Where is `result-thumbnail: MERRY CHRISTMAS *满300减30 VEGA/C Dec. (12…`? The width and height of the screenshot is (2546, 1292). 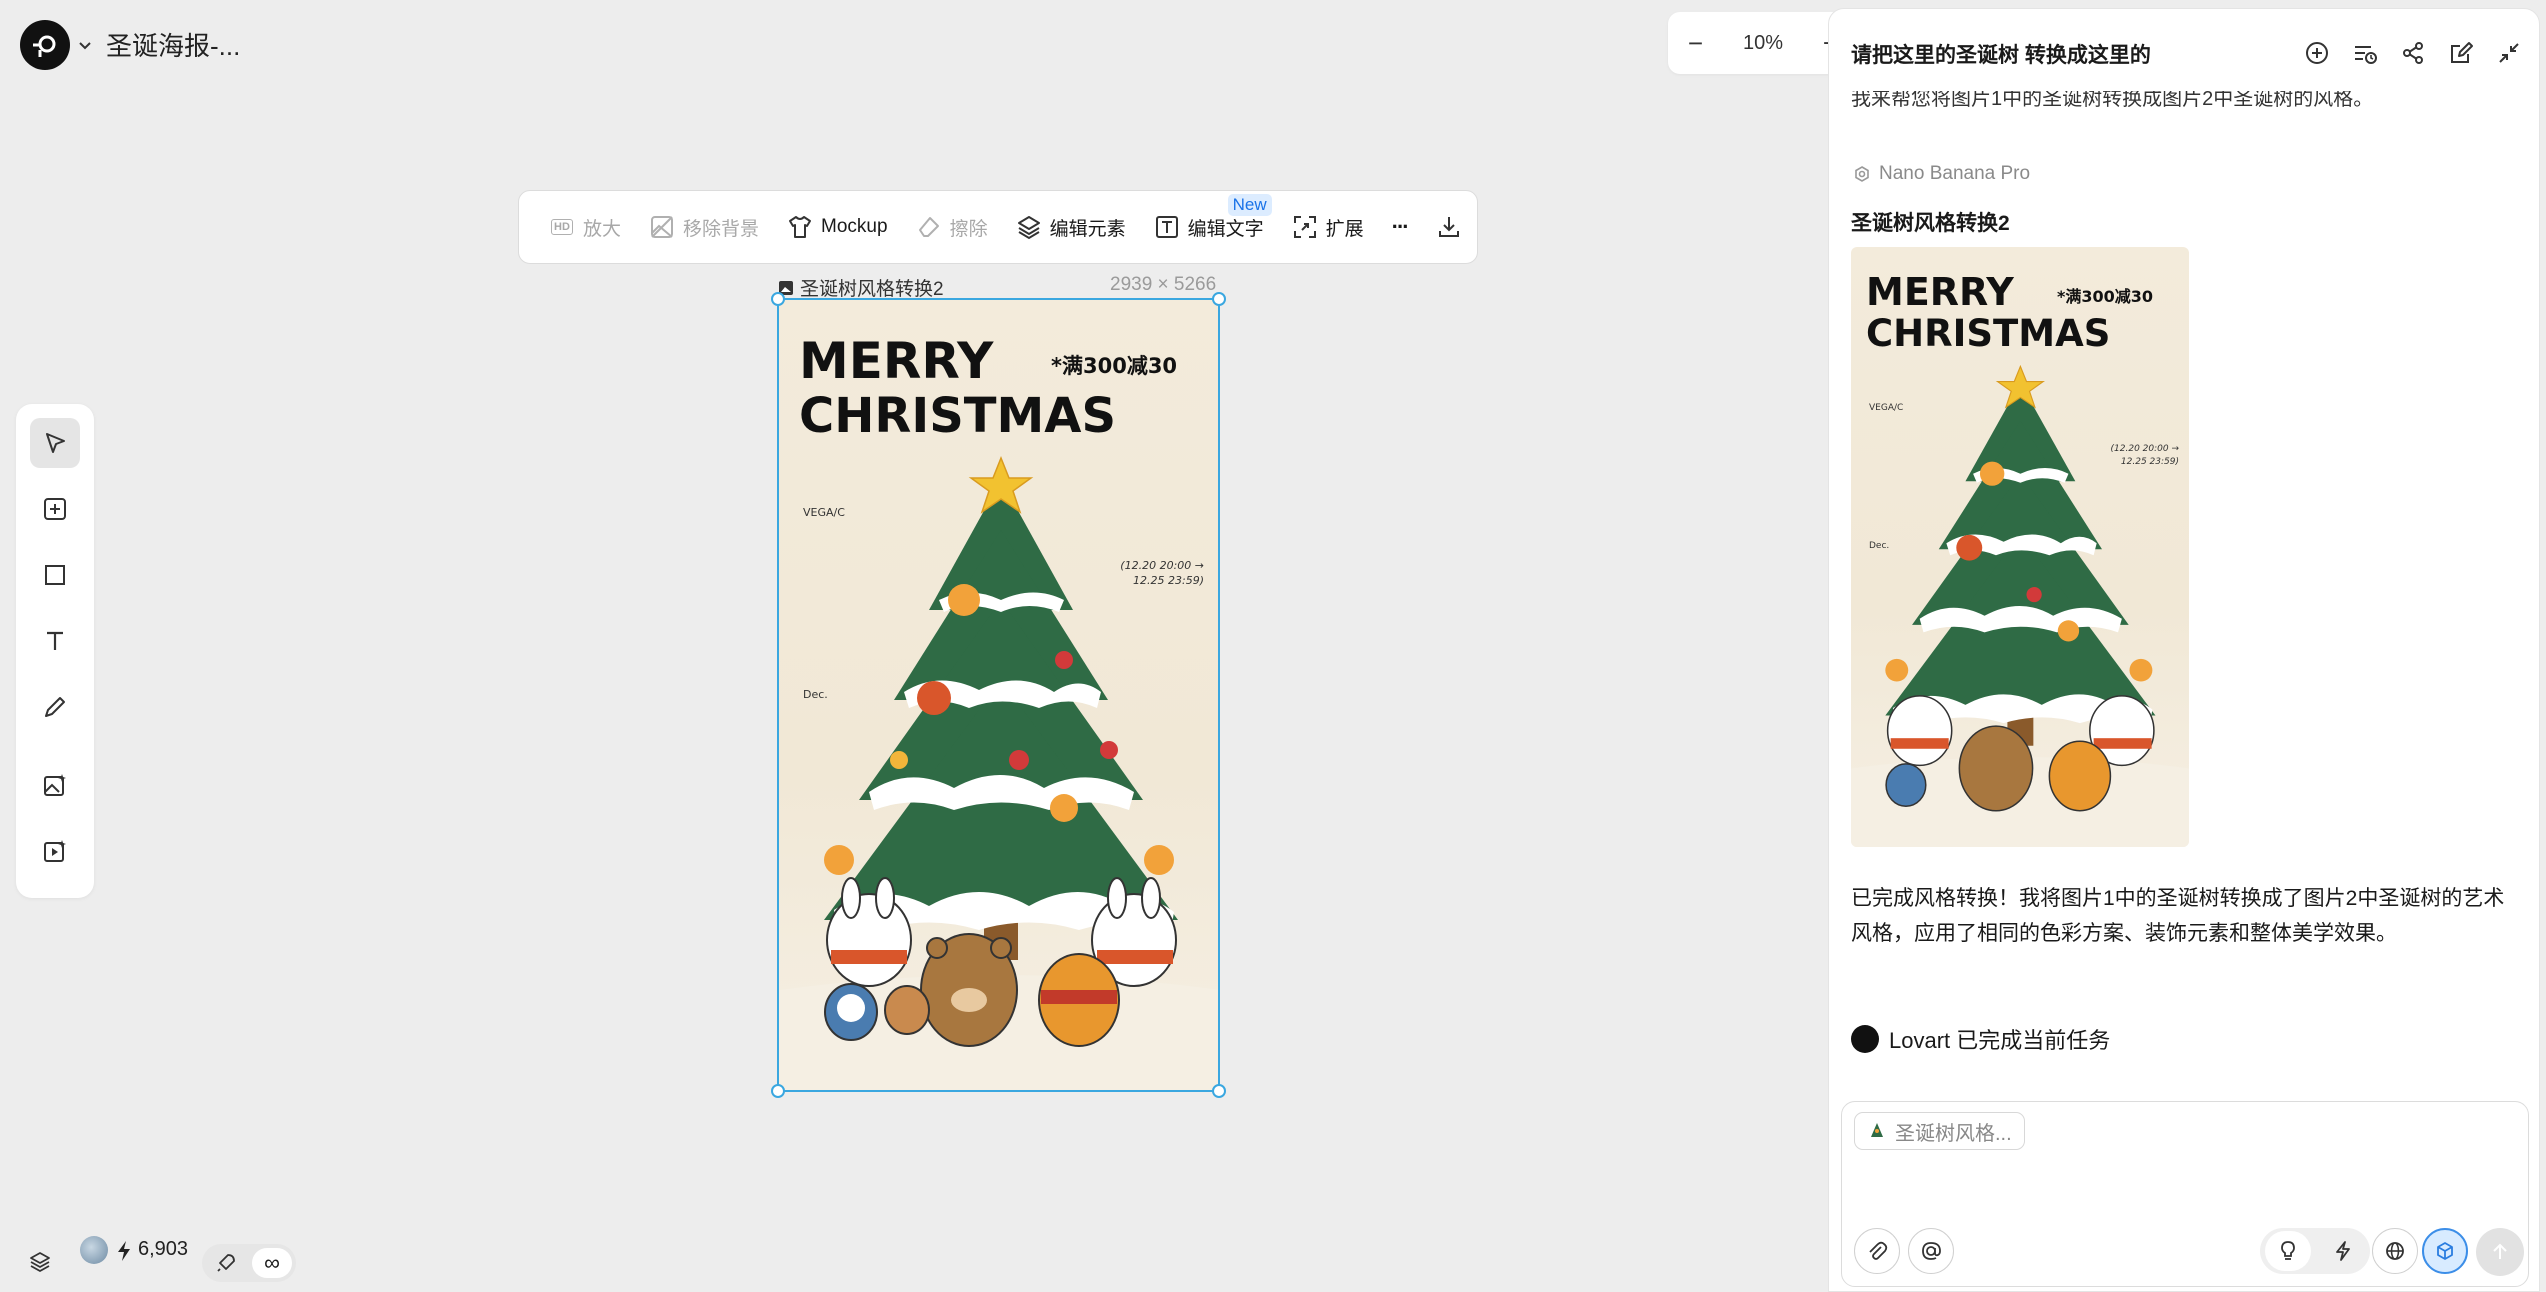
result-thumbnail: MERRY CHRISTMAS *满300减30 VEGA/C Dec. (12… is located at coordinates (2020, 547).